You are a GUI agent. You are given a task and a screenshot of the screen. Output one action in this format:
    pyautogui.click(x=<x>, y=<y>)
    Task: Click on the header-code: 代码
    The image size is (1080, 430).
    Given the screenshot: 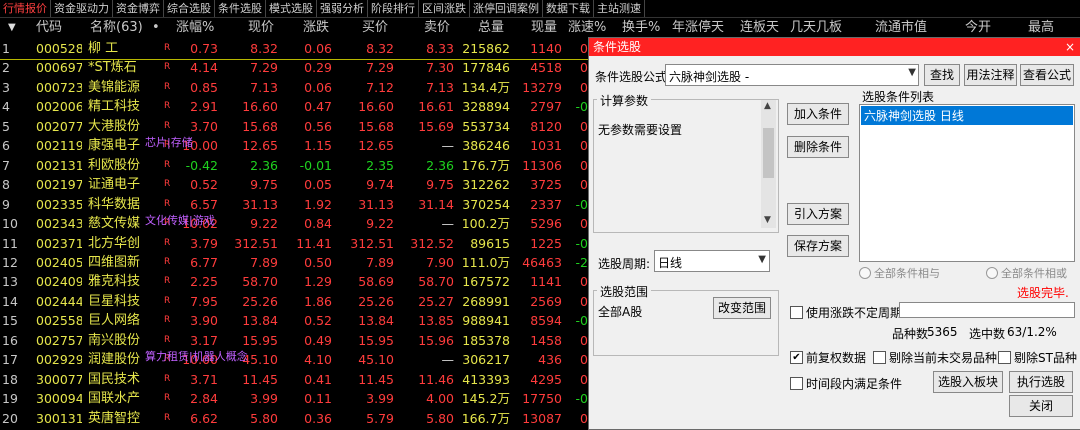 What is the action you would take?
    pyautogui.click(x=49, y=28)
    